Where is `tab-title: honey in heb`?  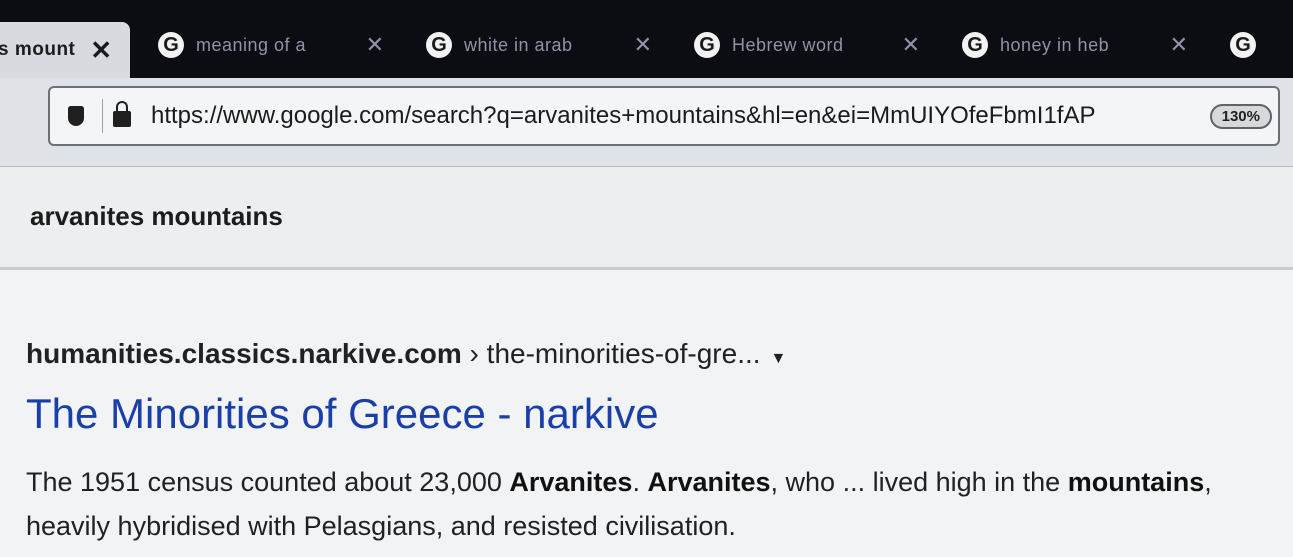
tab-title: honey in heb is located at coordinates (1055, 44).